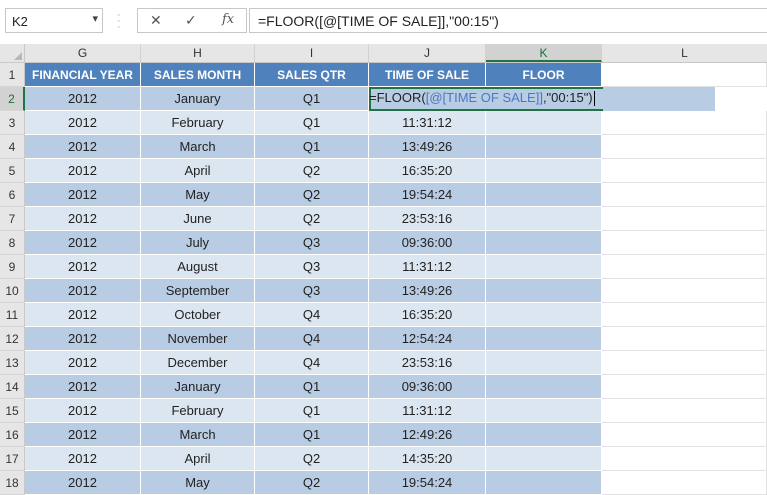 The width and height of the screenshot is (767, 495). Describe the element at coordinates (83, 75) in the screenshot. I see `header-financial-year: FINANCIAL YEAR` at that location.